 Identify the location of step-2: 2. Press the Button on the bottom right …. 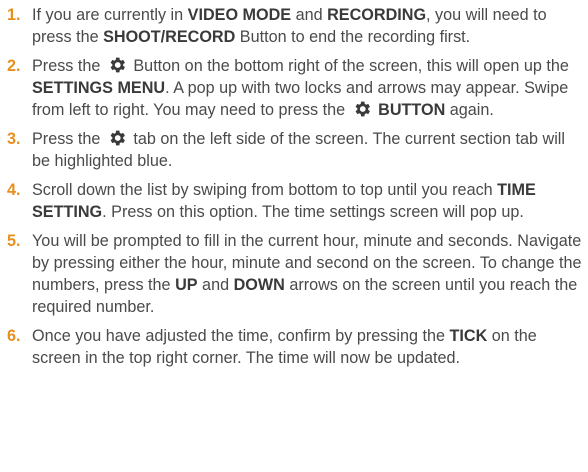
(294, 88).